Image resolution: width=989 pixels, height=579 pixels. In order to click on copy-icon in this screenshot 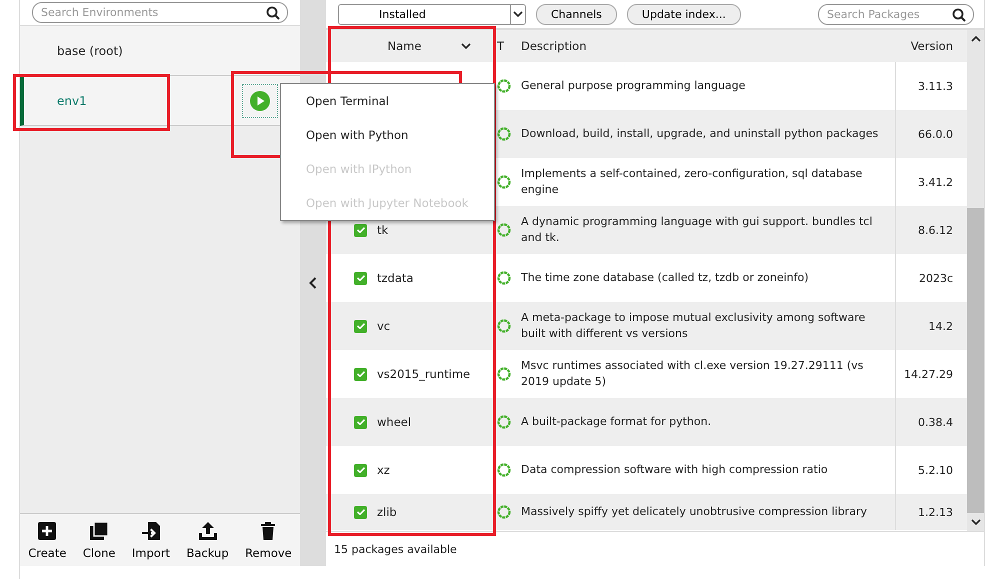, I will do `click(99, 530)`.